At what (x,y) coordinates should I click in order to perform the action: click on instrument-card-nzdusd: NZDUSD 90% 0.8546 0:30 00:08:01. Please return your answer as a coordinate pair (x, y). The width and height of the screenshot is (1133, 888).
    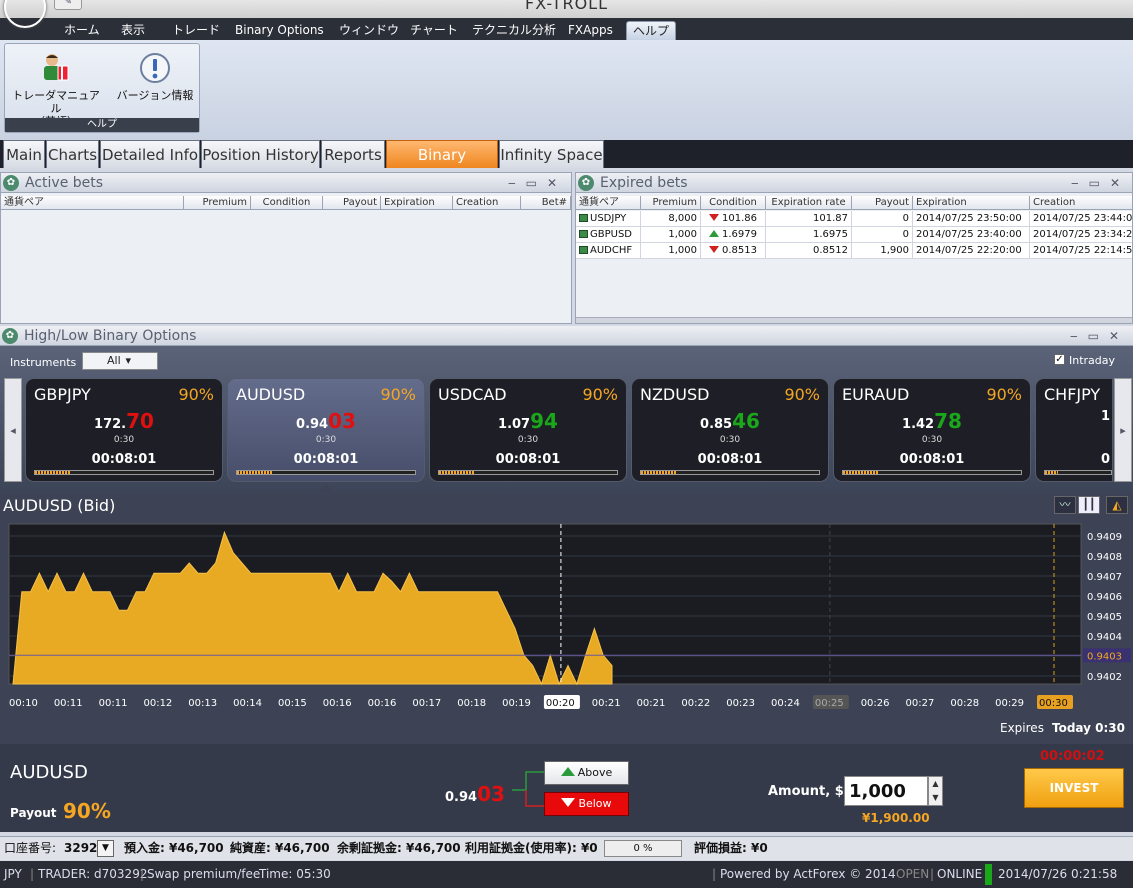
    Looking at the image, I should click on (730, 430).